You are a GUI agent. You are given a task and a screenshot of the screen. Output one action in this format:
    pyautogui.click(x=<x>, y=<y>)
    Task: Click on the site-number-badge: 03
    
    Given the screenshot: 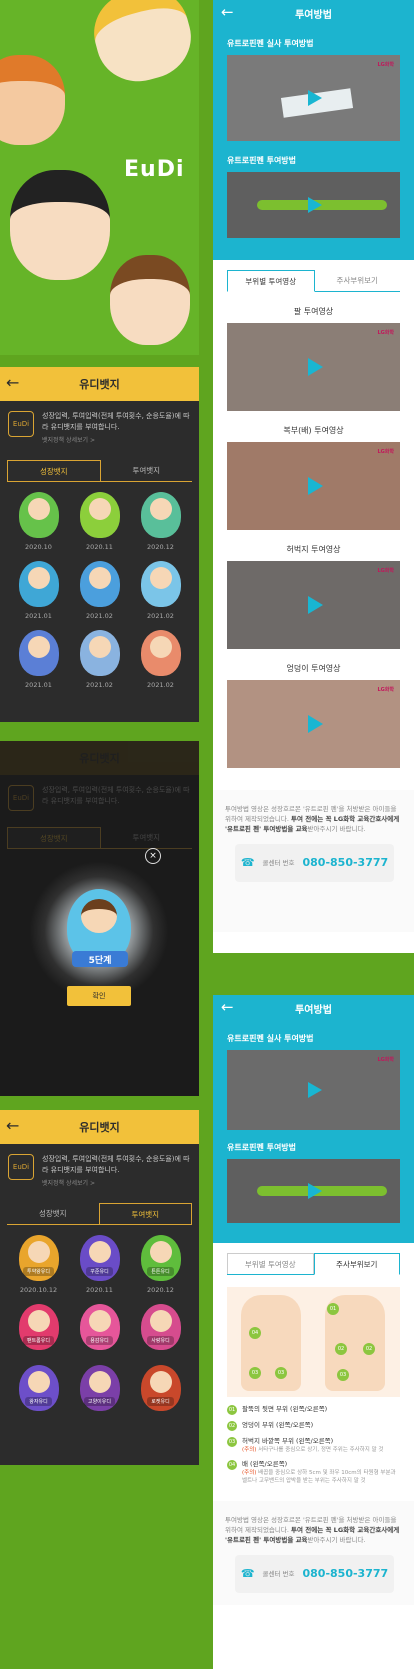 What is the action you would take?
    pyautogui.click(x=232, y=1442)
    